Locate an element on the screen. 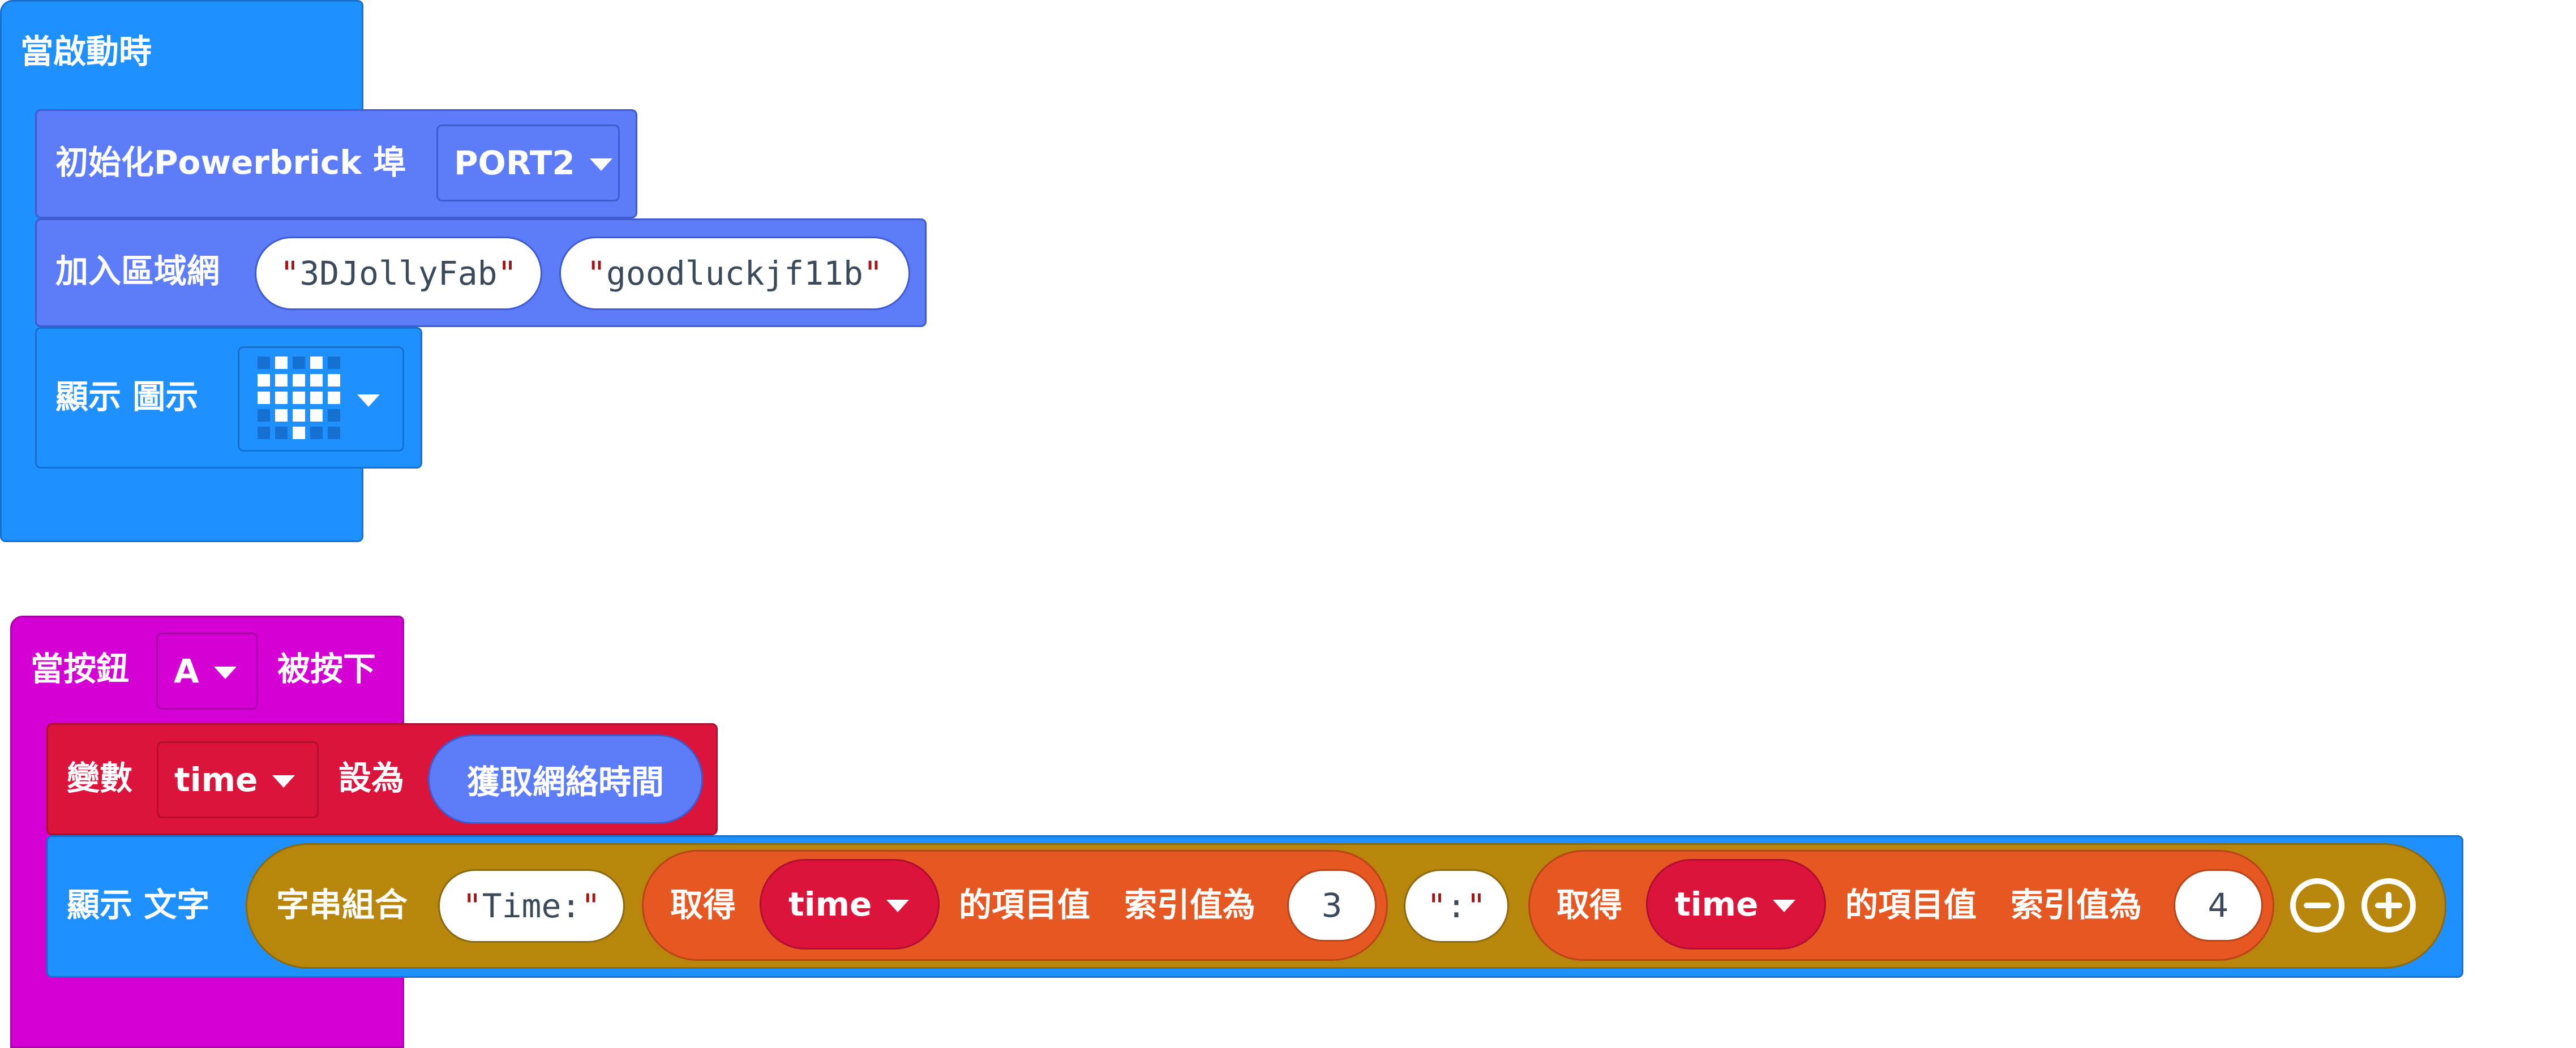 This screenshot has width=2576, height=1048. index-label-1: 索引值為 is located at coordinates (1190, 905).